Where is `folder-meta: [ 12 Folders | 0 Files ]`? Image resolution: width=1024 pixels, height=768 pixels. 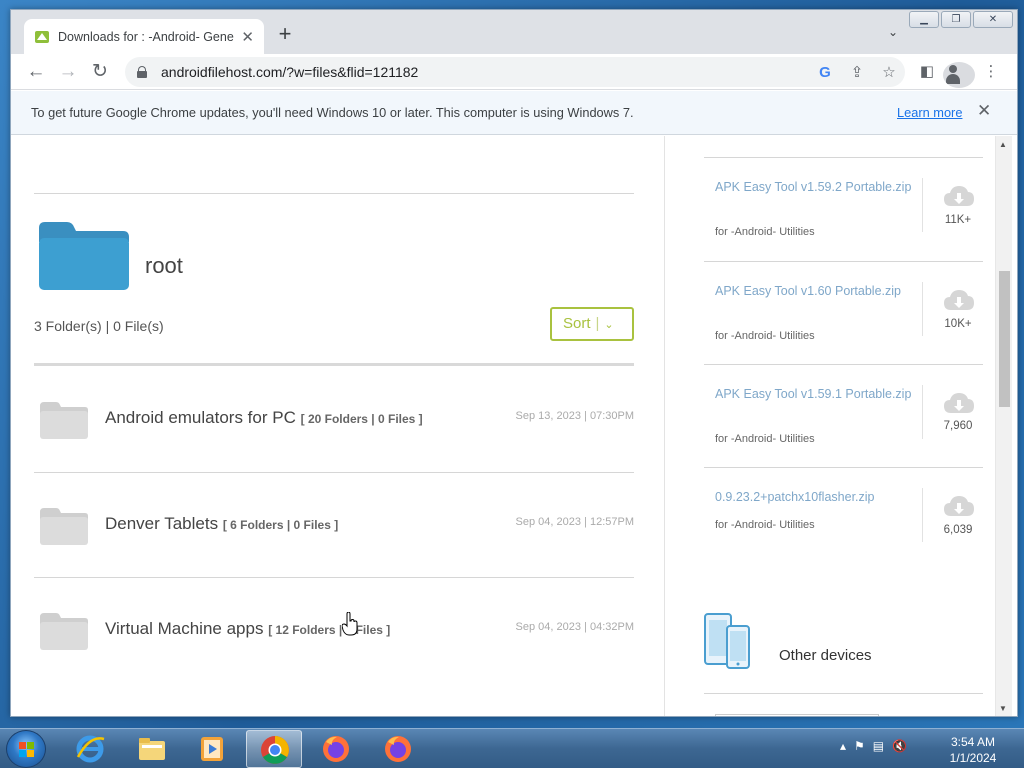 folder-meta: [ 12 Folders | 0 Files ] is located at coordinates (329, 630).